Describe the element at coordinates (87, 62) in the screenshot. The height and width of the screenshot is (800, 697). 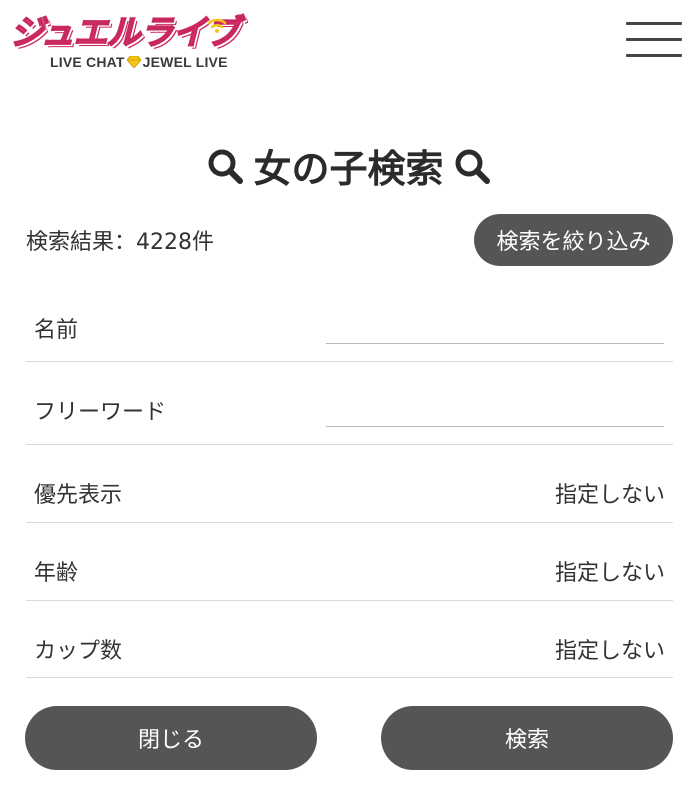
I see `logo-sub-left: LIVE CHAT` at that location.